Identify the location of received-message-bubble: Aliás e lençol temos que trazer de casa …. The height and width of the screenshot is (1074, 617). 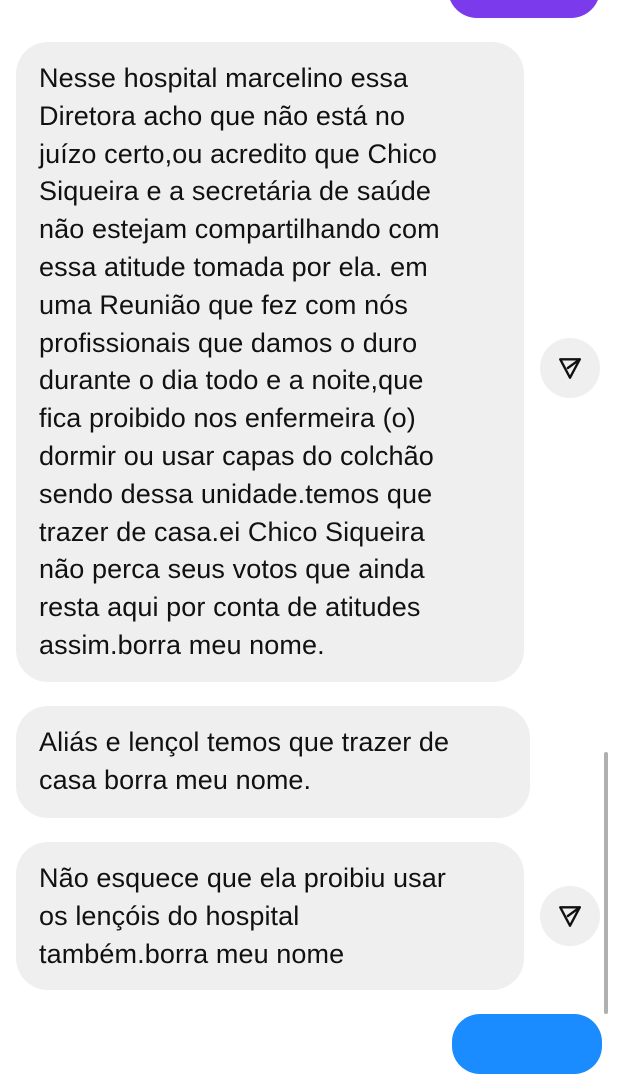
(273, 762).